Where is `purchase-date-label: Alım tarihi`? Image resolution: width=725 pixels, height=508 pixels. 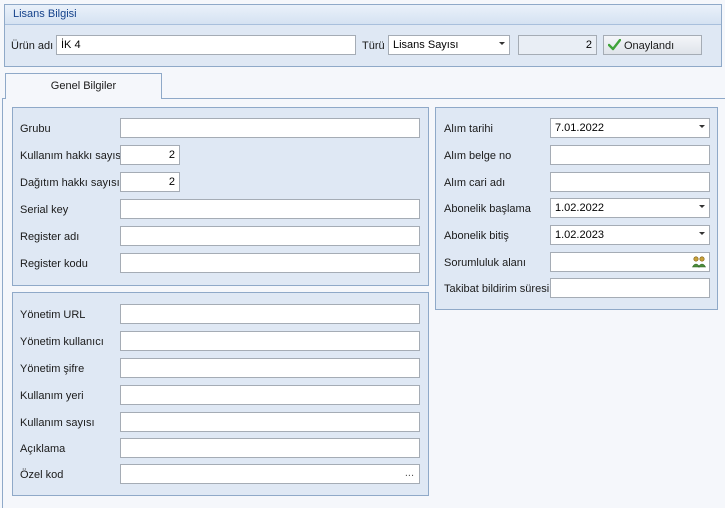
purchase-date-label: Alım tarihi is located at coordinates (468, 129).